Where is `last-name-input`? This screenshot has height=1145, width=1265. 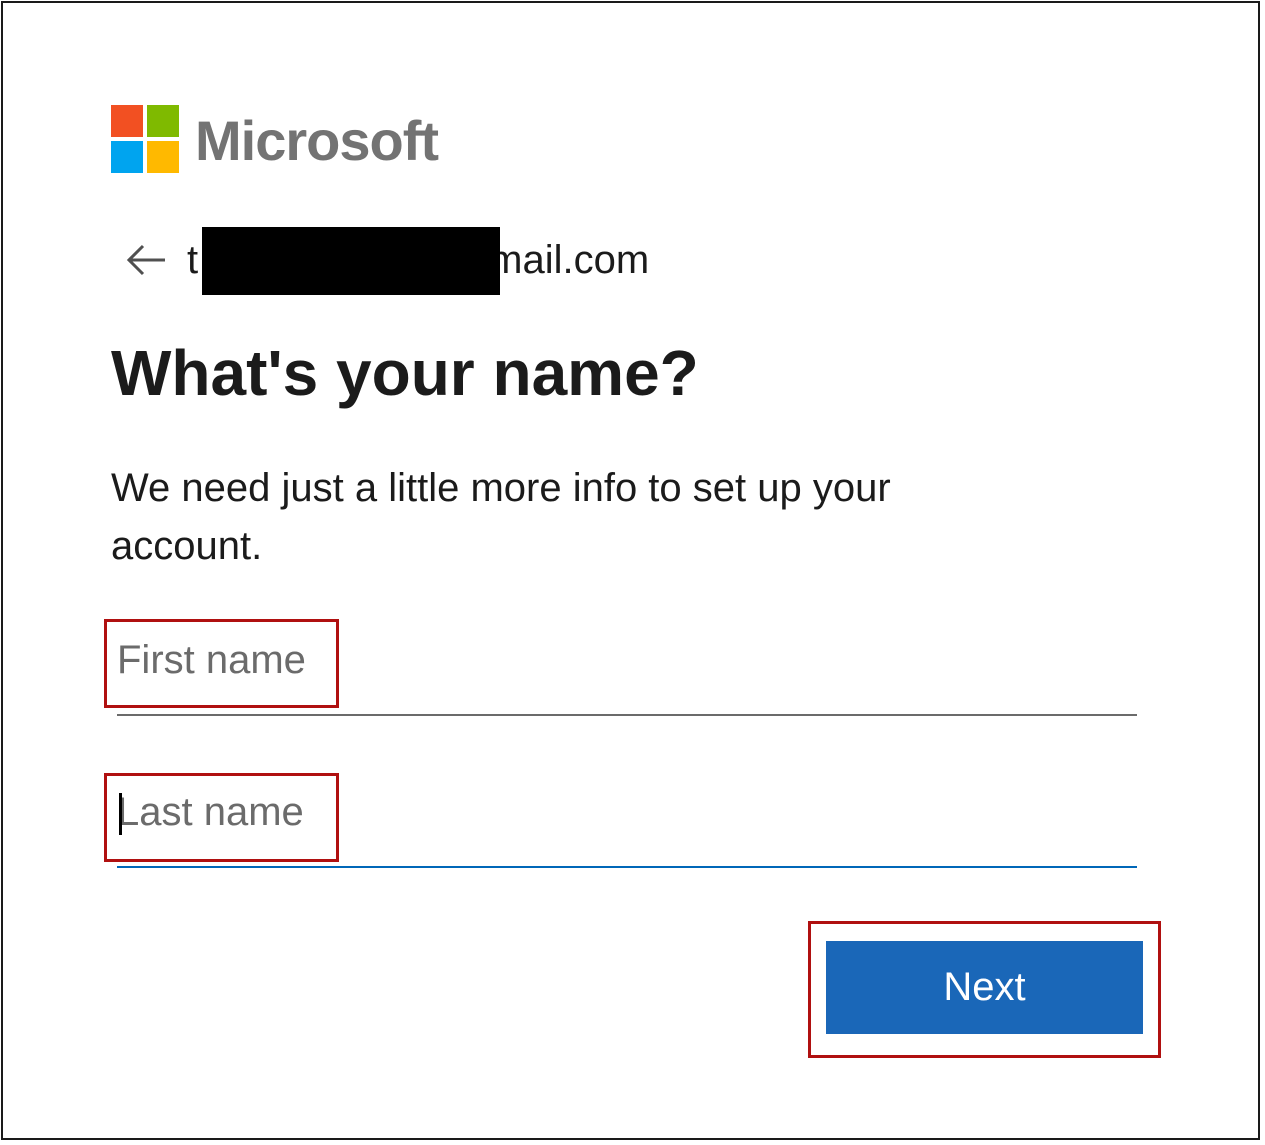 last-name-input is located at coordinates (627, 826).